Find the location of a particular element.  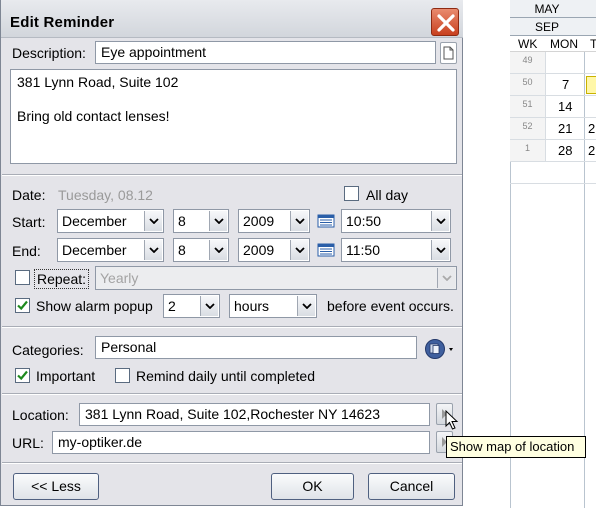

alarm-label: Show alarm popup is located at coordinates (94, 306).